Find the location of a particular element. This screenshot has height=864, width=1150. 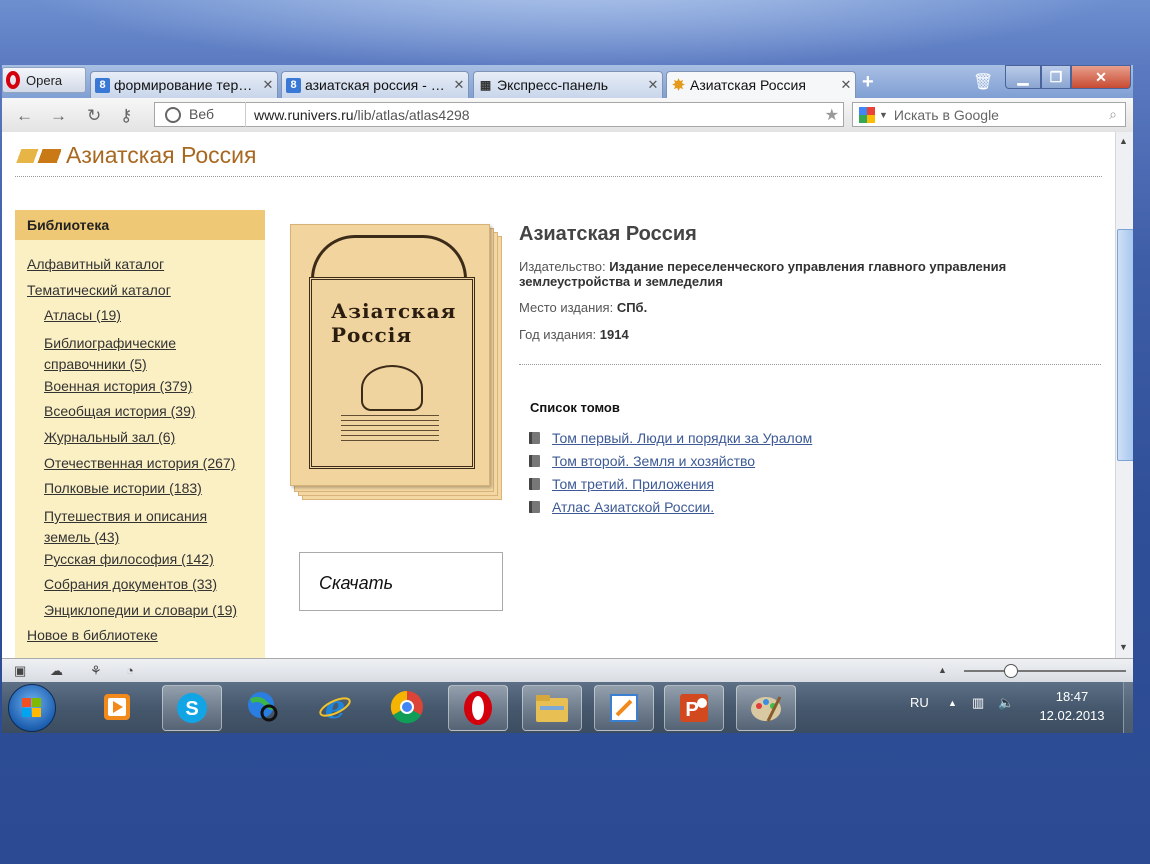

sidebar-link: Собрания документов (33) is located at coordinates (130, 584).